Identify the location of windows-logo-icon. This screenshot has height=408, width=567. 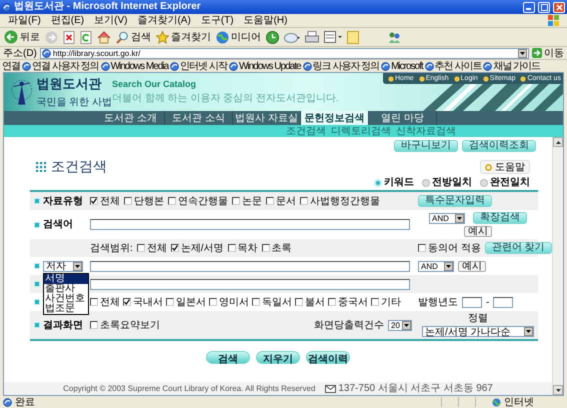
(553, 20).